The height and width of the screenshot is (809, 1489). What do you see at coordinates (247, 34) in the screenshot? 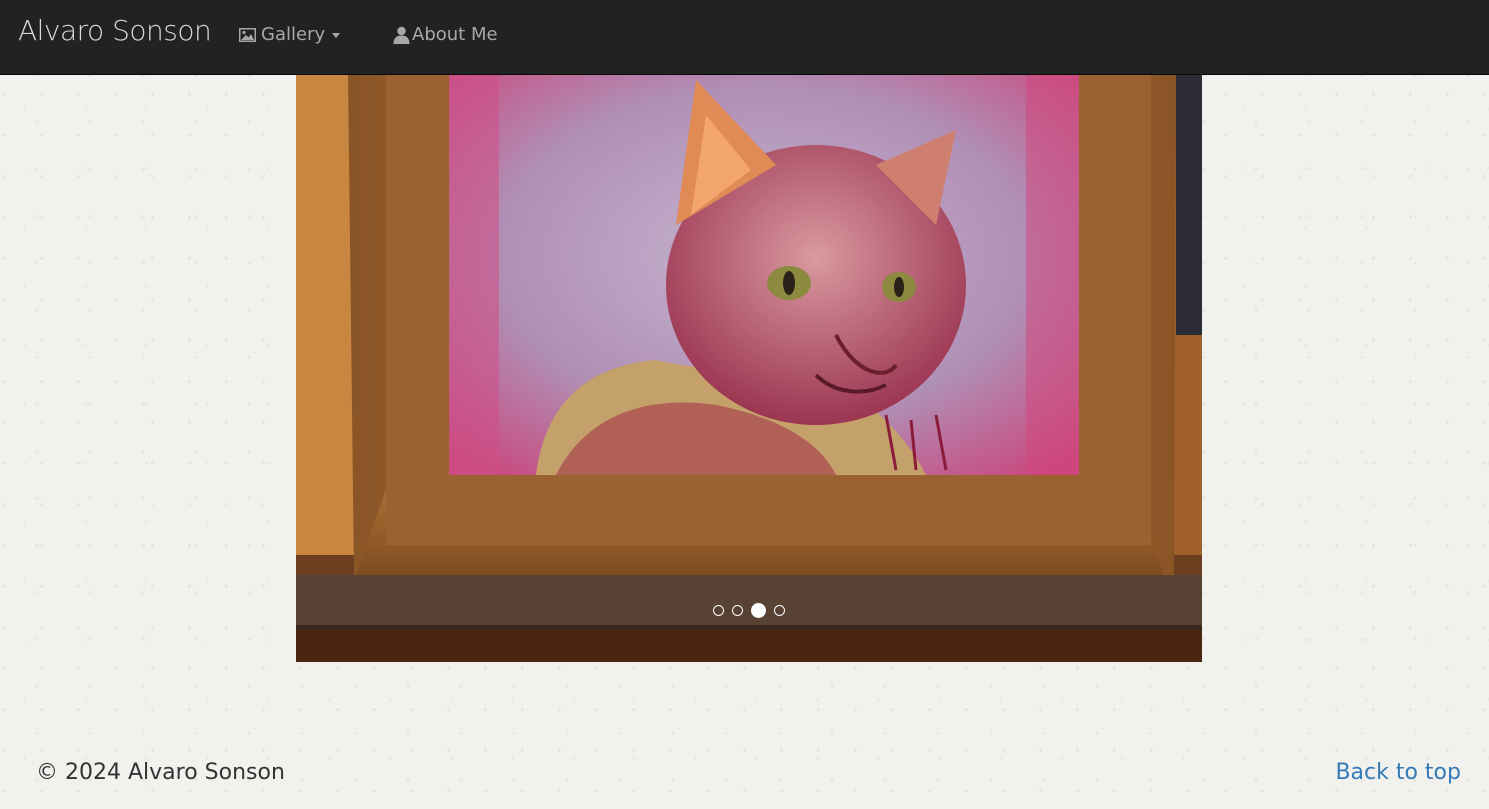
I see `picture-icon` at bounding box center [247, 34].